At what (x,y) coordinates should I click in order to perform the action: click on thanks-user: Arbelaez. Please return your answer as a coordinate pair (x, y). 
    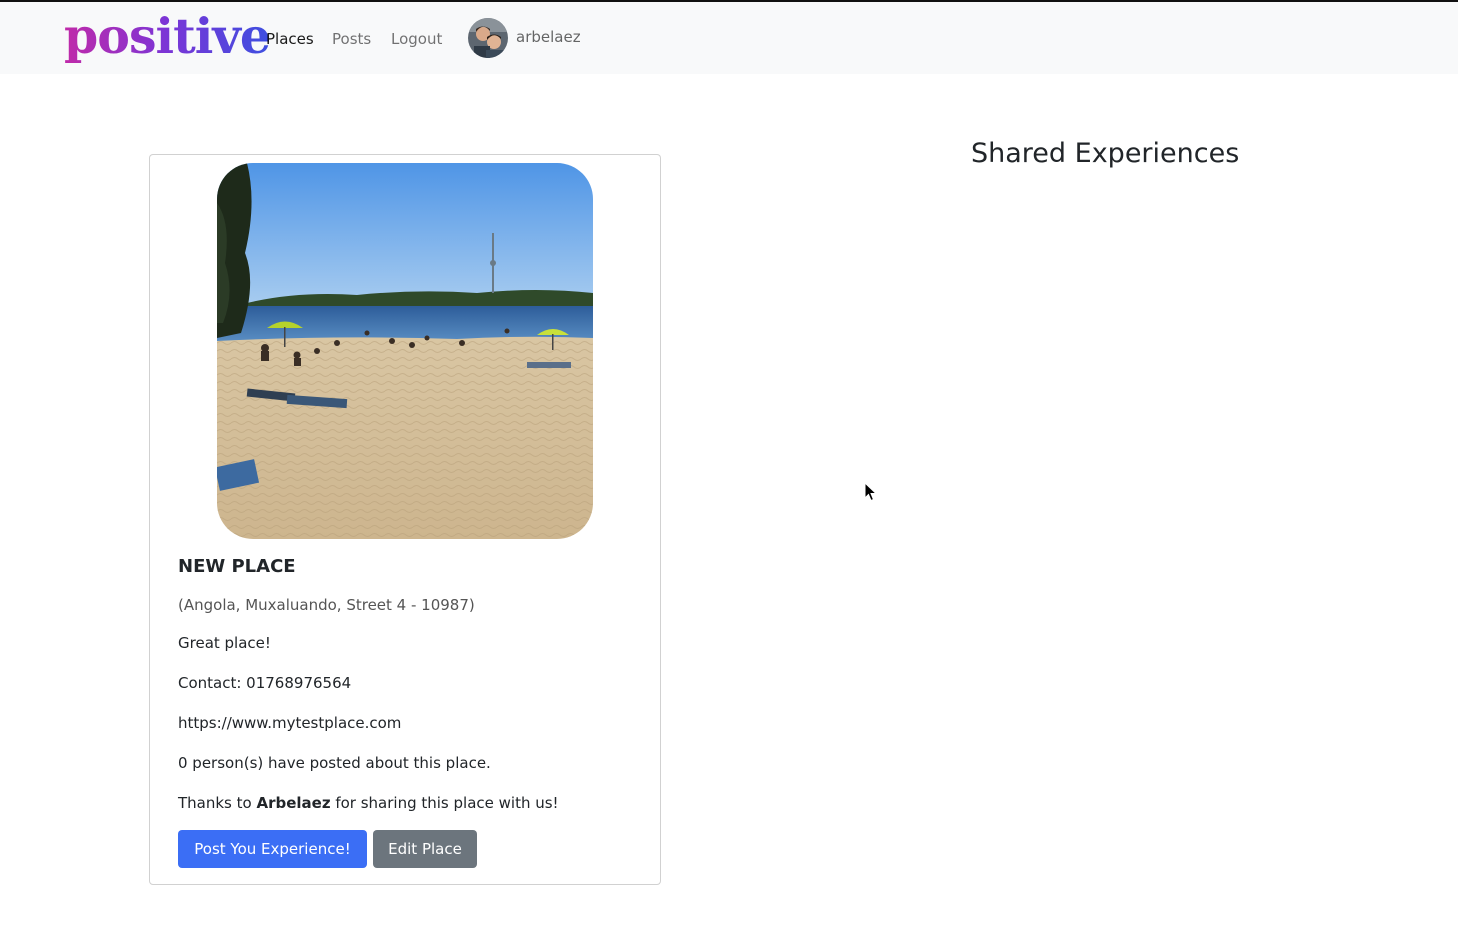
    Looking at the image, I should click on (293, 803).